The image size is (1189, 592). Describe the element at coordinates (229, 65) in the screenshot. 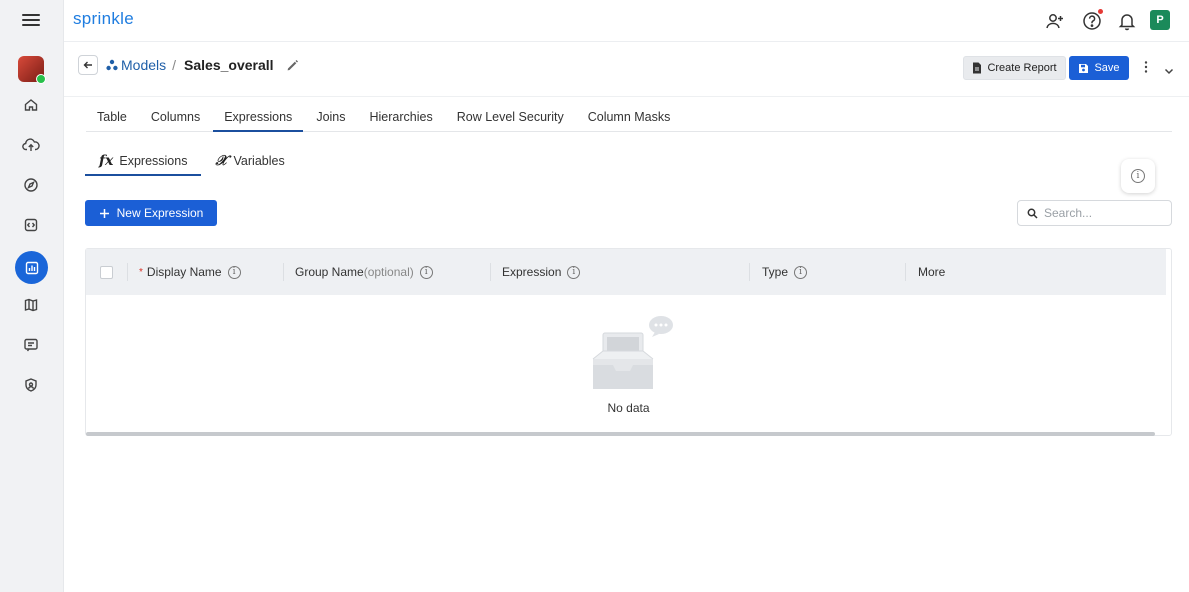

I see `page-title: Sales_overall` at that location.